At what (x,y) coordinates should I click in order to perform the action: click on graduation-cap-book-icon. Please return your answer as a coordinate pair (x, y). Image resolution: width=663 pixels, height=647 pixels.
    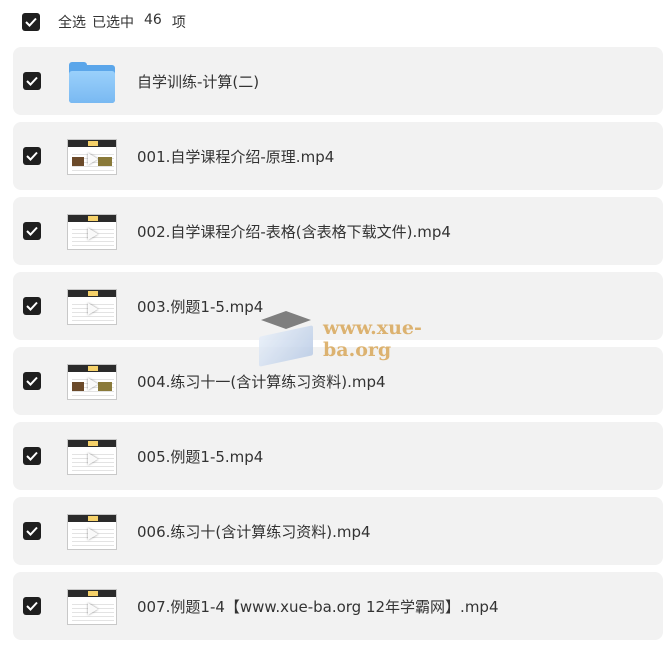
    Looking at the image, I should click on (286, 336).